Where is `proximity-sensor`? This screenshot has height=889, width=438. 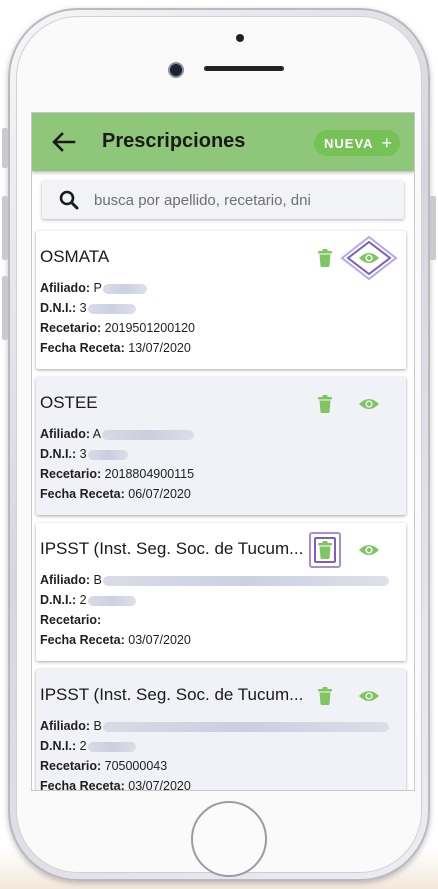
proximity-sensor is located at coordinates (240, 38).